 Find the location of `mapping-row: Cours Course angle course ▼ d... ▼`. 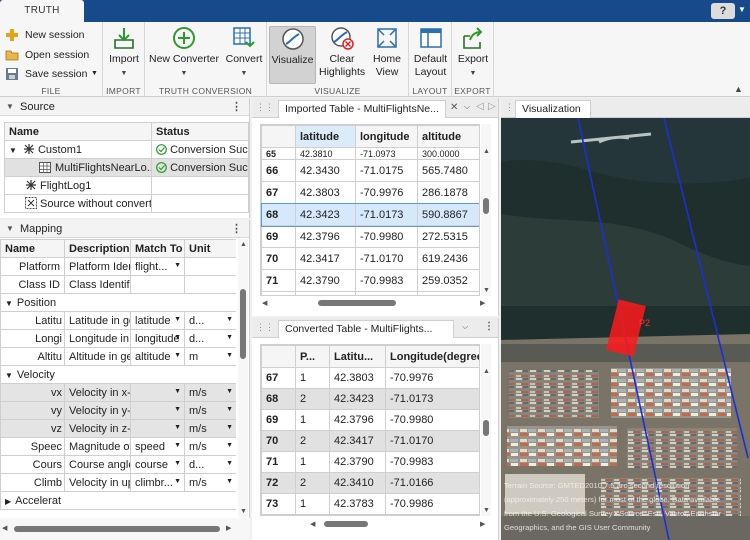

mapping-row: Cours Course angle course ▼ d... ▼ is located at coordinates (118, 464).